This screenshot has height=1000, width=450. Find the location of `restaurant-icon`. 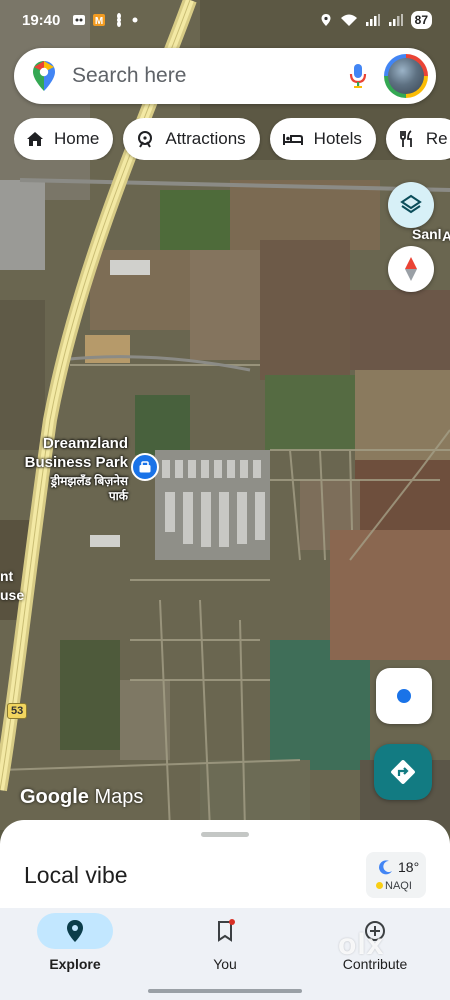

restaurant-icon is located at coordinates (405, 138).